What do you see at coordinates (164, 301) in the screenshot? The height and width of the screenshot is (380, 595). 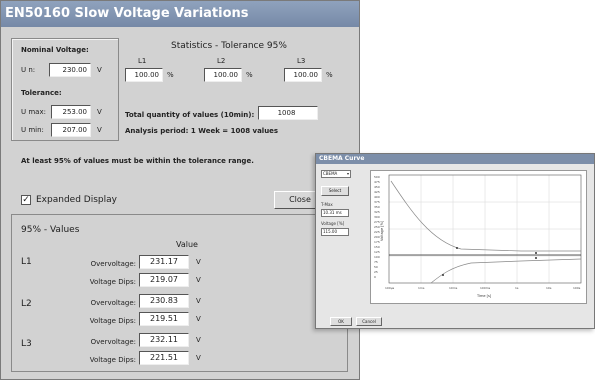 I see `l2-overvoltage-field: 230.83` at bounding box center [164, 301].